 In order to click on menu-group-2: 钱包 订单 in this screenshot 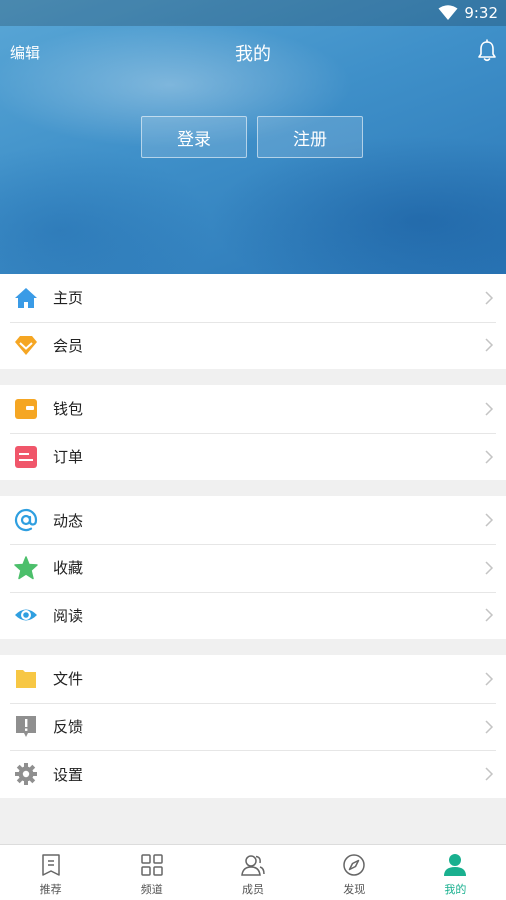, I will do `click(253, 433)`.